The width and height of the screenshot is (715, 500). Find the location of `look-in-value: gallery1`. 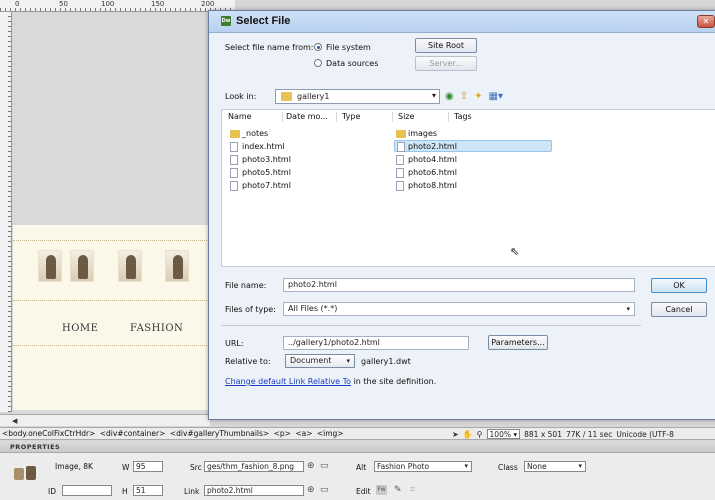

look-in-value: gallery1 is located at coordinates (313, 96).